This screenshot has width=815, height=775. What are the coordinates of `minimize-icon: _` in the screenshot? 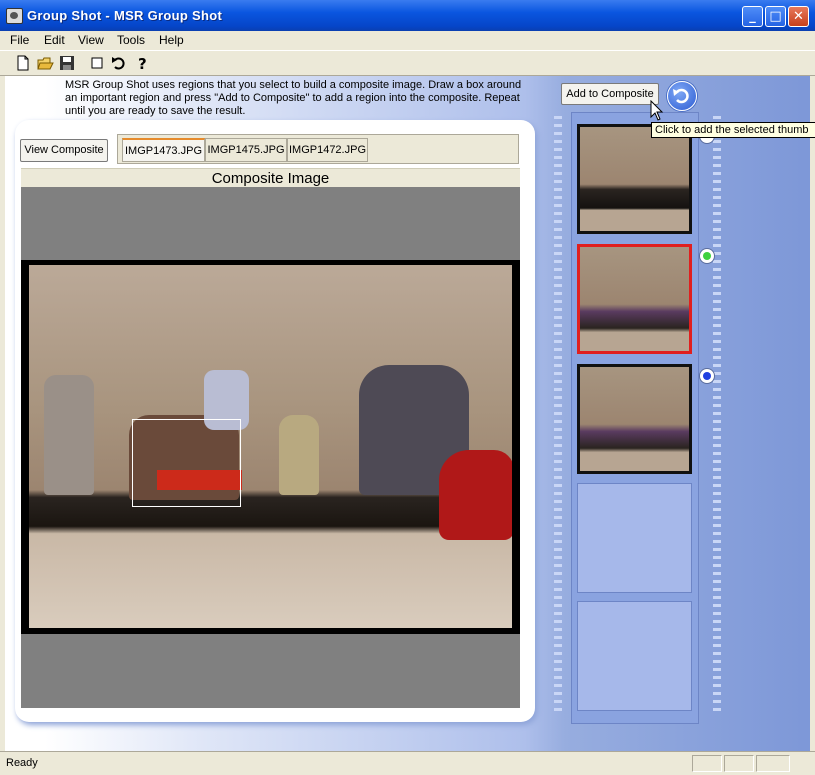 It's located at (752, 16).